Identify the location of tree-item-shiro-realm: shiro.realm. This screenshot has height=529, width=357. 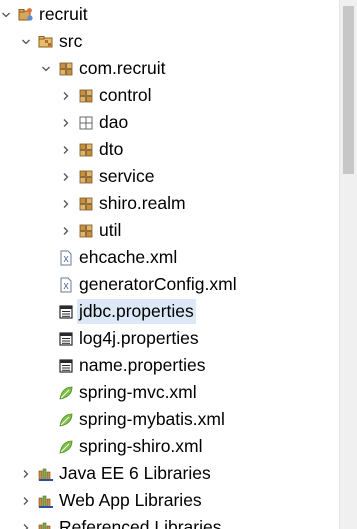
(124, 203).